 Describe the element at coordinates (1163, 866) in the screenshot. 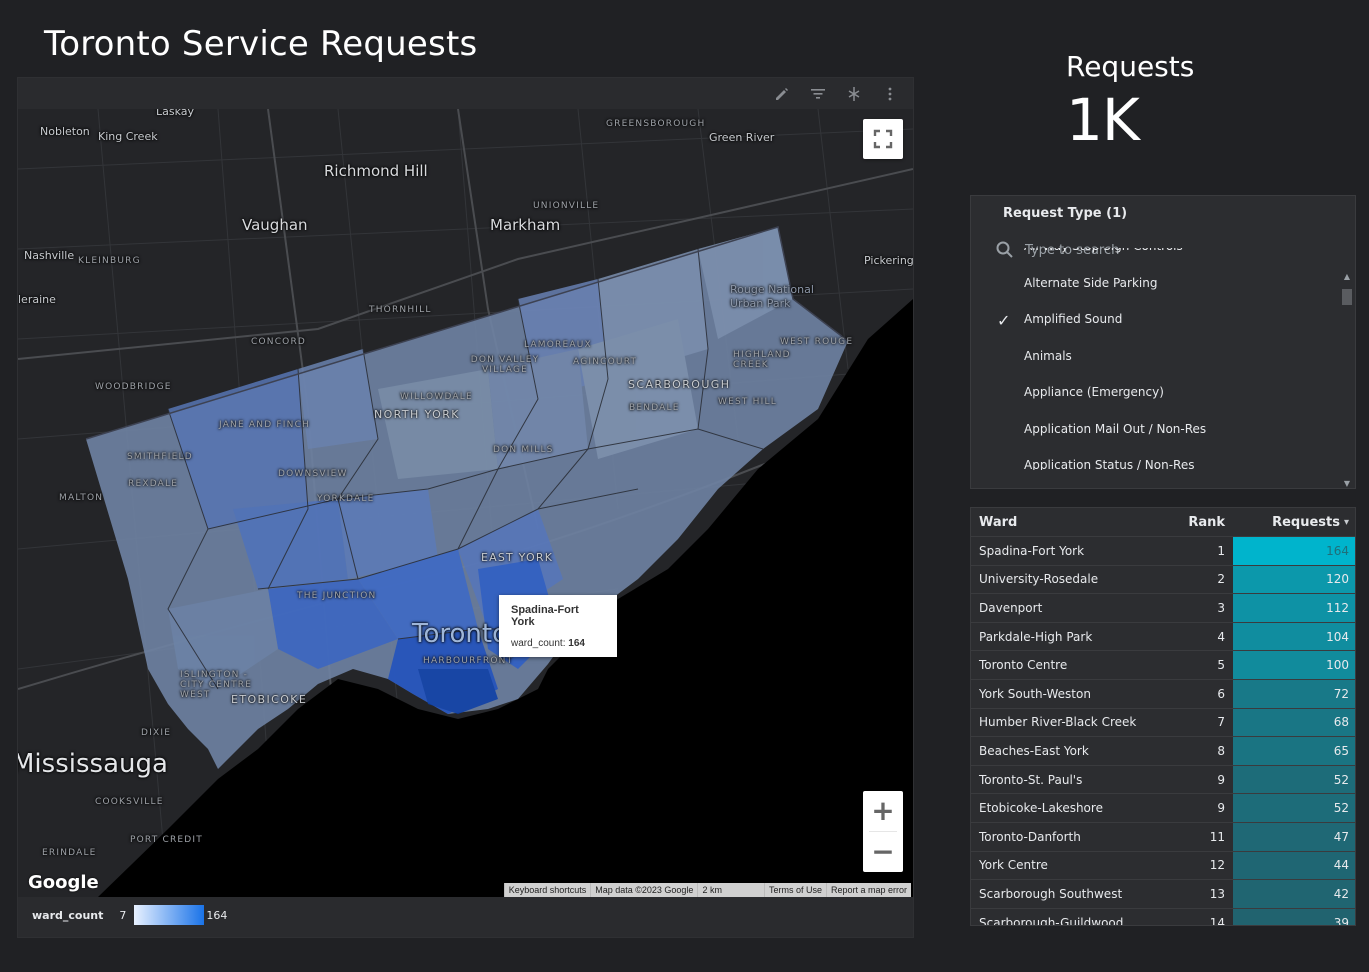

I see `table-row: York Centre 12 44` at that location.